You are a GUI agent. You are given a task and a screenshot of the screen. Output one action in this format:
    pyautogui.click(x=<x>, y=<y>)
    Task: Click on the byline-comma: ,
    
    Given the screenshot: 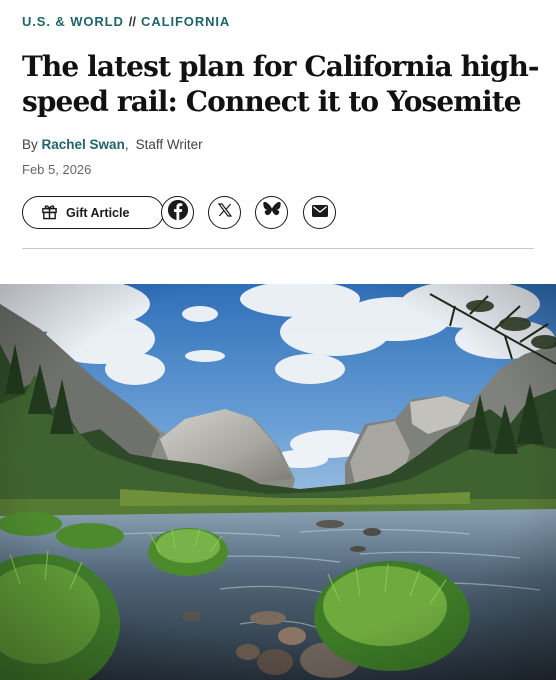 What is the action you would take?
    pyautogui.click(x=126, y=144)
    